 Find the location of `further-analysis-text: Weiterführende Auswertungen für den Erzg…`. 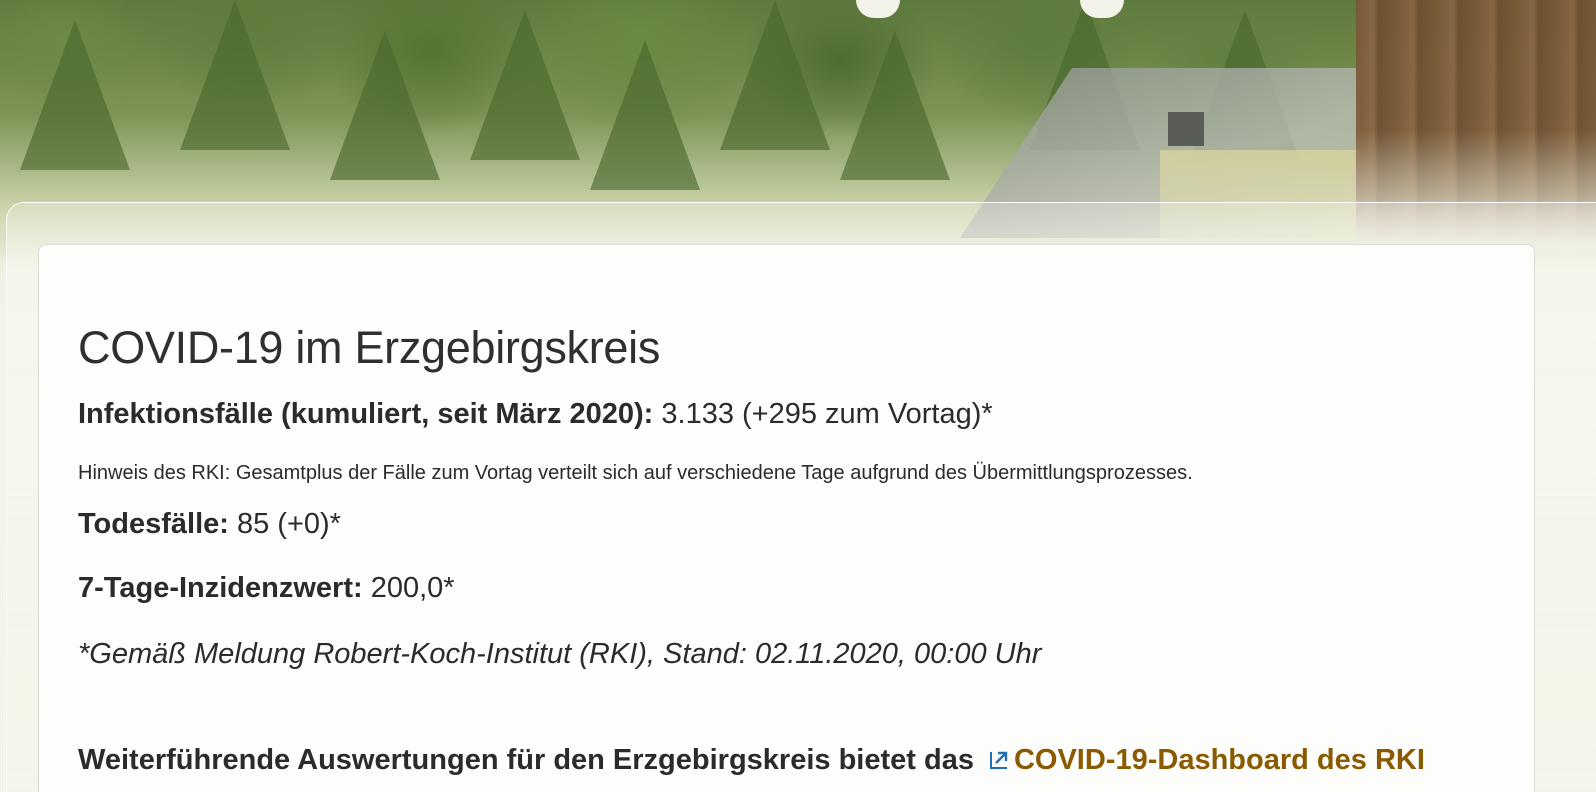

further-analysis-text: Weiterführende Auswertungen für den Erzg… is located at coordinates (526, 760).